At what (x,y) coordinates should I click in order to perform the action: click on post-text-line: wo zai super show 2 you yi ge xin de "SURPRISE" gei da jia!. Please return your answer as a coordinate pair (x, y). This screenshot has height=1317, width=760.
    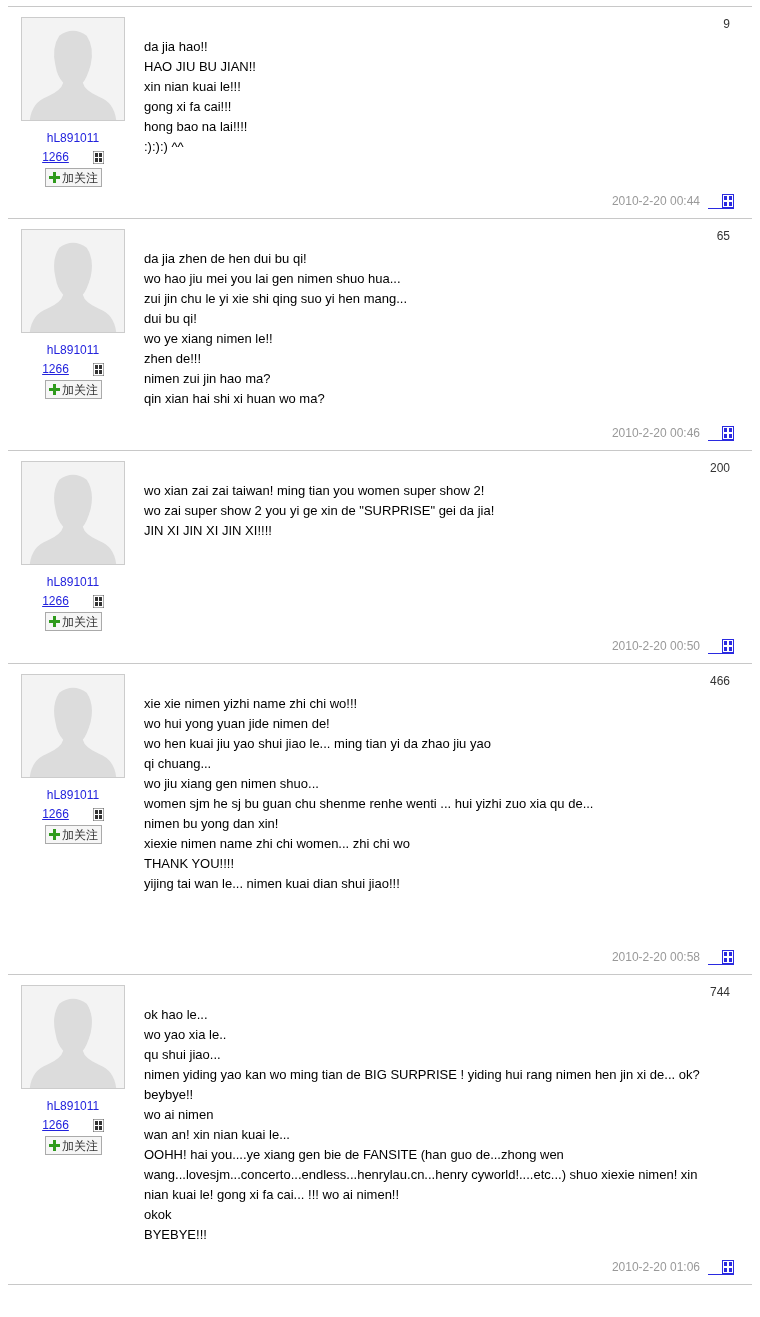
    Looking at the image, I should click on (320, 511).